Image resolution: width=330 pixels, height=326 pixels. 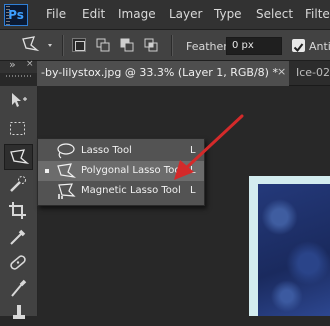 I want to click on bandage-icon, so click(x=18, y=262).